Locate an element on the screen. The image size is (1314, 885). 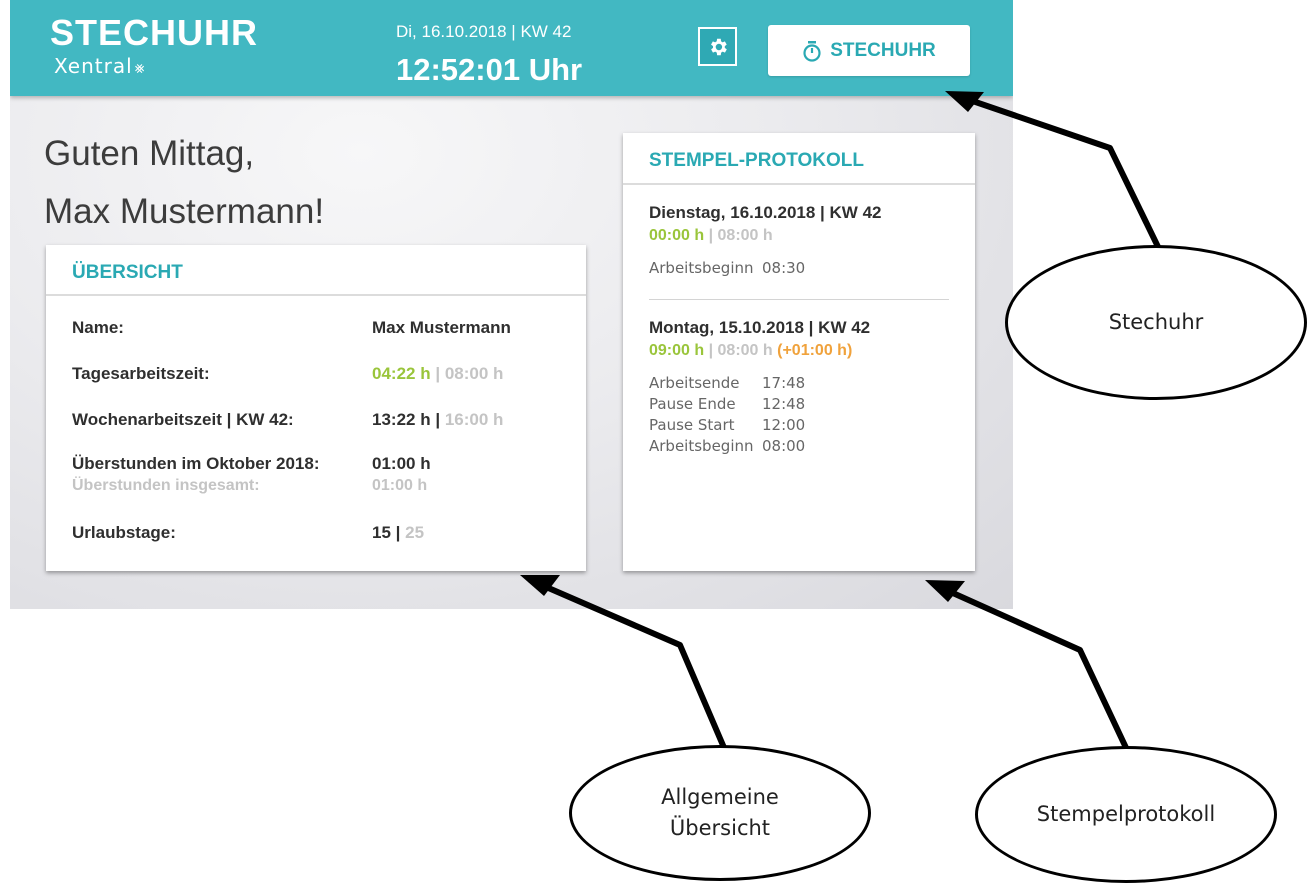
callout-overview-label: Allgemeine Übersicht is located at coordinates (720, 813).